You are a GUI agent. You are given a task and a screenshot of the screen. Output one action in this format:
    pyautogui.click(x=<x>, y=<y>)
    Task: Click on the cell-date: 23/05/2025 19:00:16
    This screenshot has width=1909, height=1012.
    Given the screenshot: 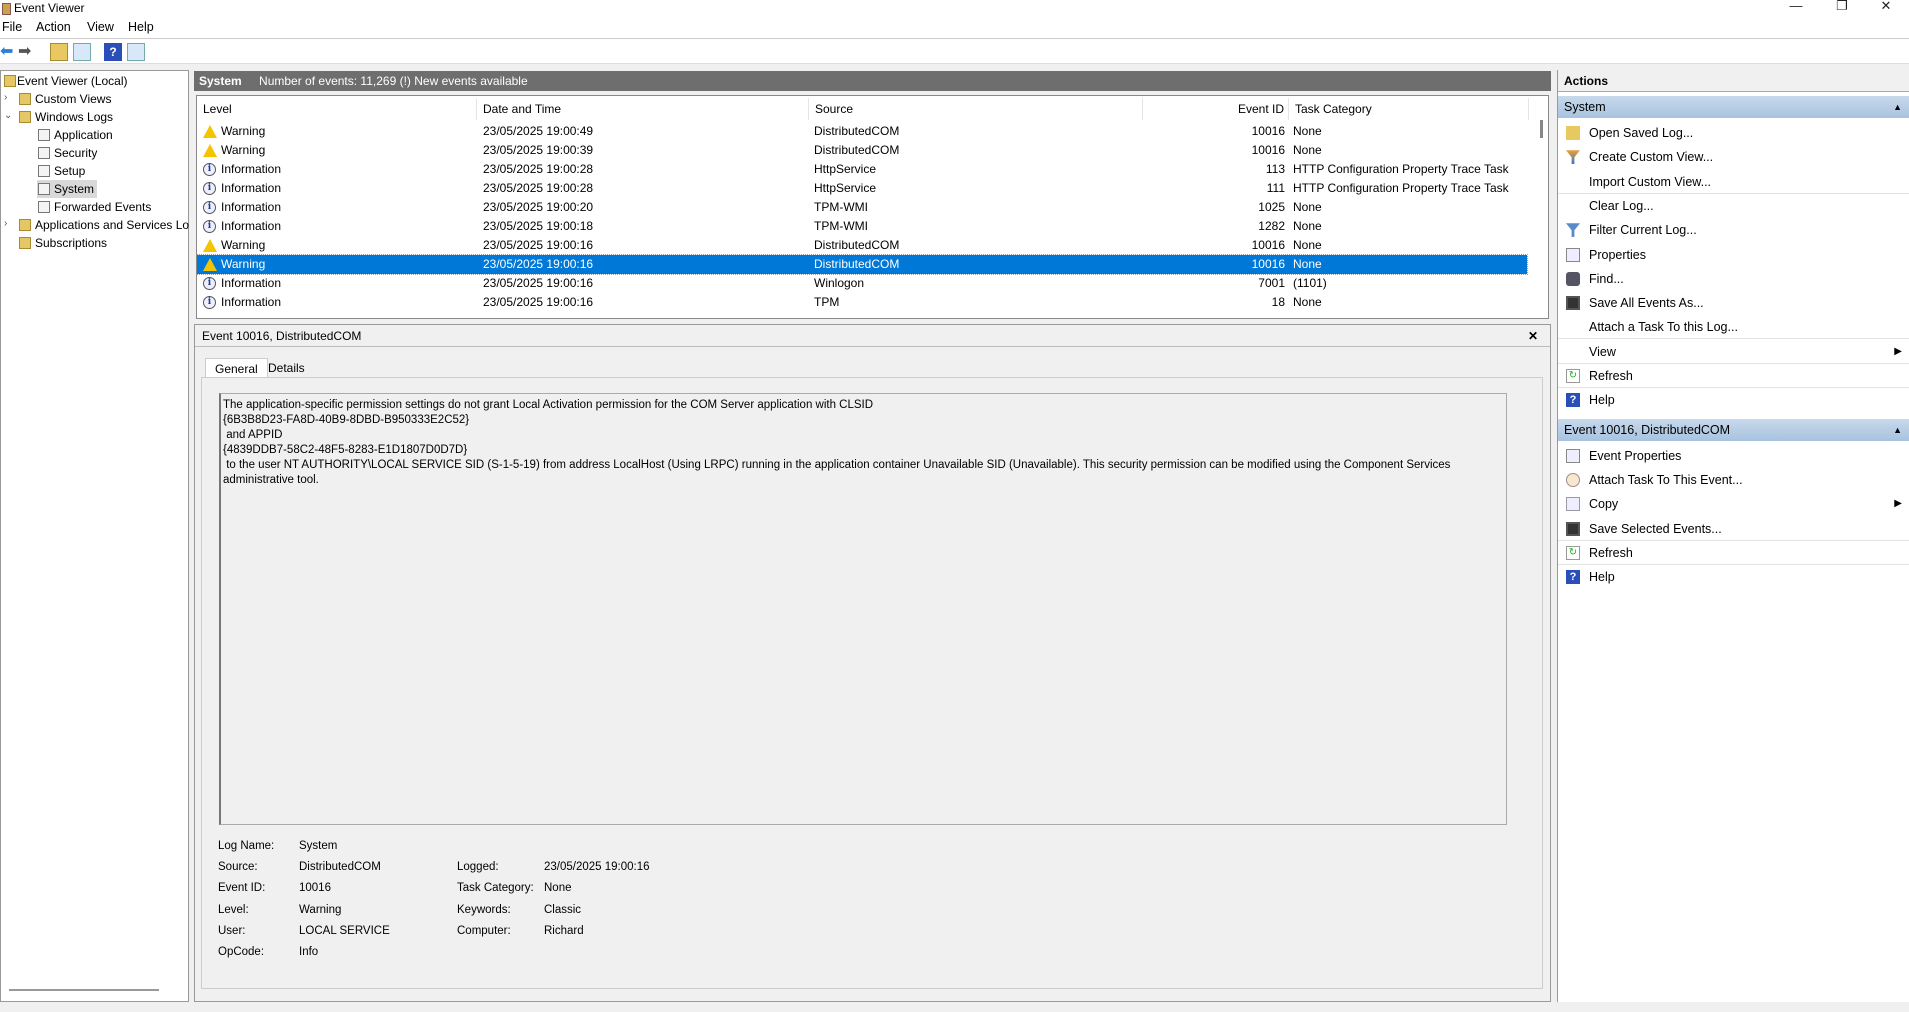 What is the action you would take?
    pyautogui.click(x=538, y=283)
    